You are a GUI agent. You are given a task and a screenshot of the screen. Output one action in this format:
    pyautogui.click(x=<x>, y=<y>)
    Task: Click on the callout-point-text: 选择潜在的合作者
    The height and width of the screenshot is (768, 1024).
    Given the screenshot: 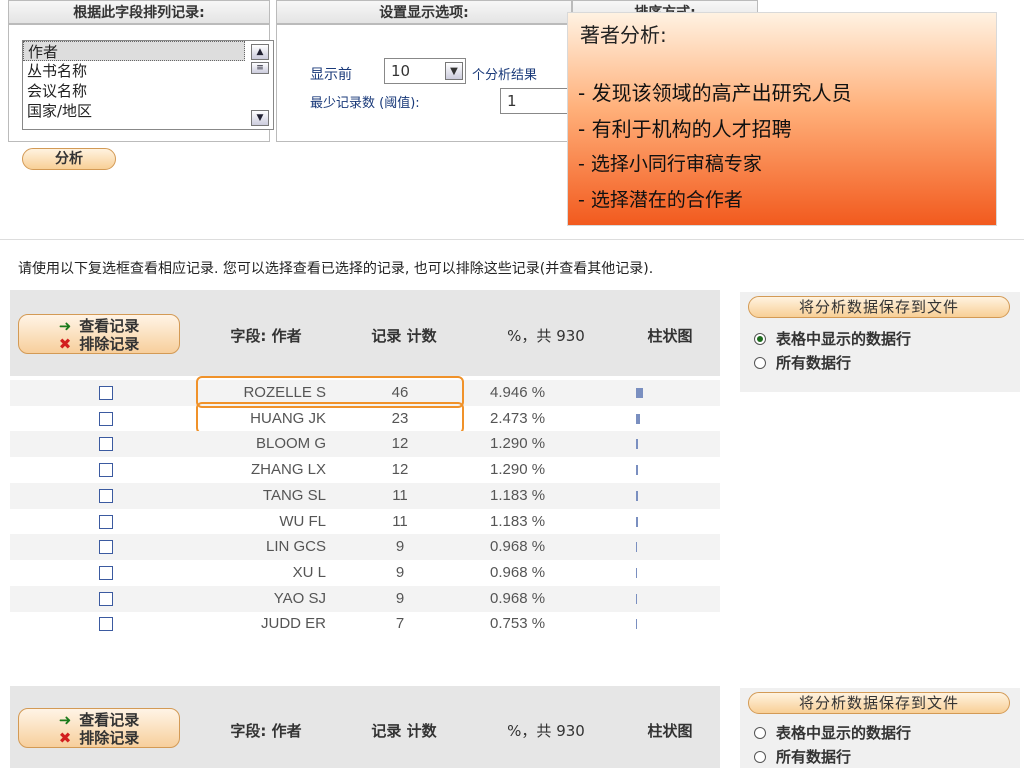 What is the action you would take?
    pyautogui.click(x=666, y=200)
    